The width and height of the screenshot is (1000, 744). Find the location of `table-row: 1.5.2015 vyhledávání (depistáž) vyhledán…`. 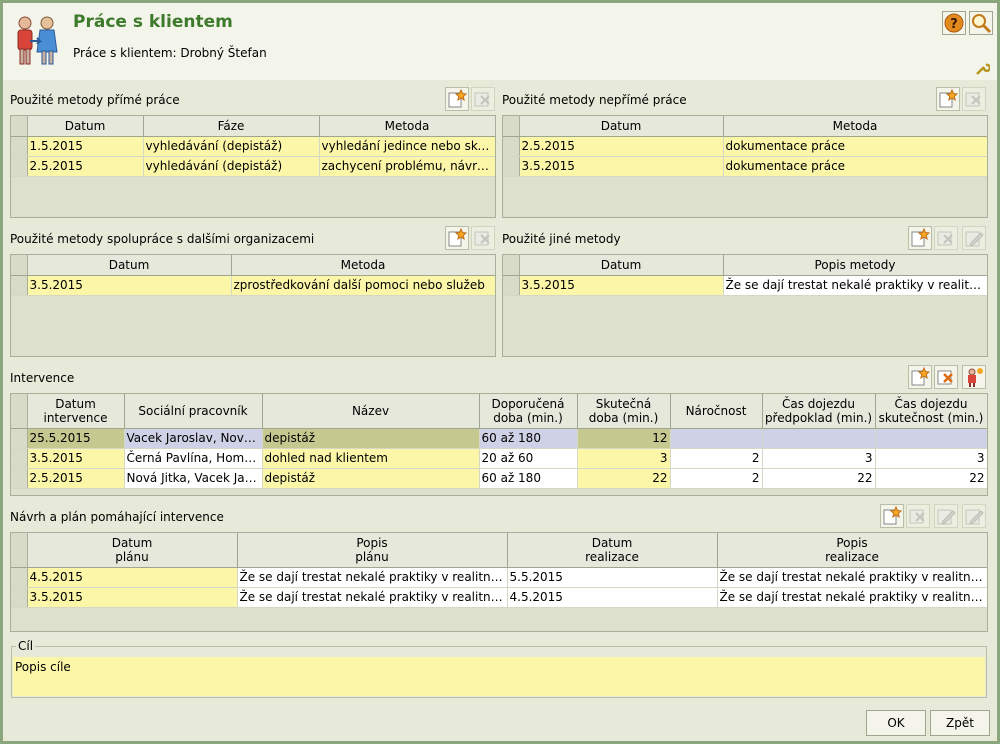

table-row: 1.5.2015 vyhledávání (depistáž) vyhledán… is located at coordinates (253, 146).